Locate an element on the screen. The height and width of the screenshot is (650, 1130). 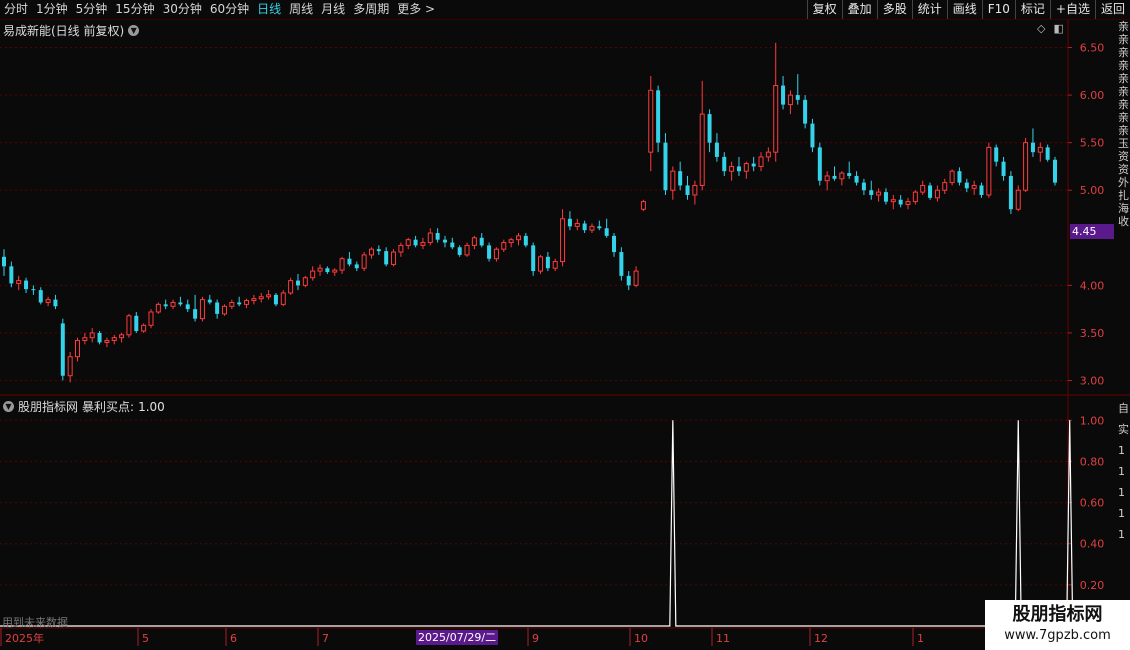
price-tick-label: 3.50 is located at coordinates (1092, 333).